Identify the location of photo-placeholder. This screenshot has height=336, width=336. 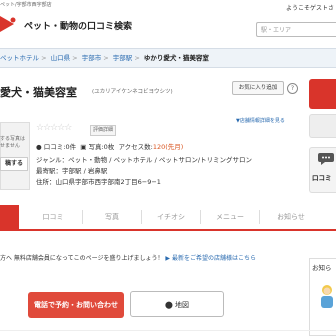
(15, 156).